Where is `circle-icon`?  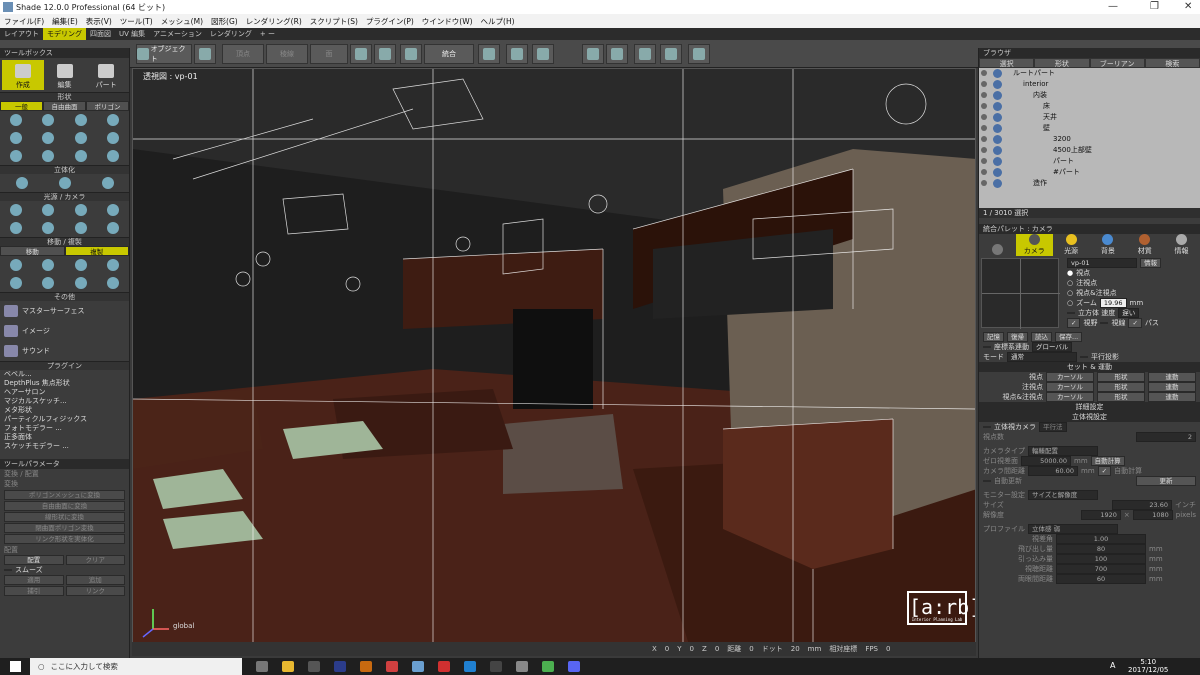 circle-icon is located at coordinates (112, 120).